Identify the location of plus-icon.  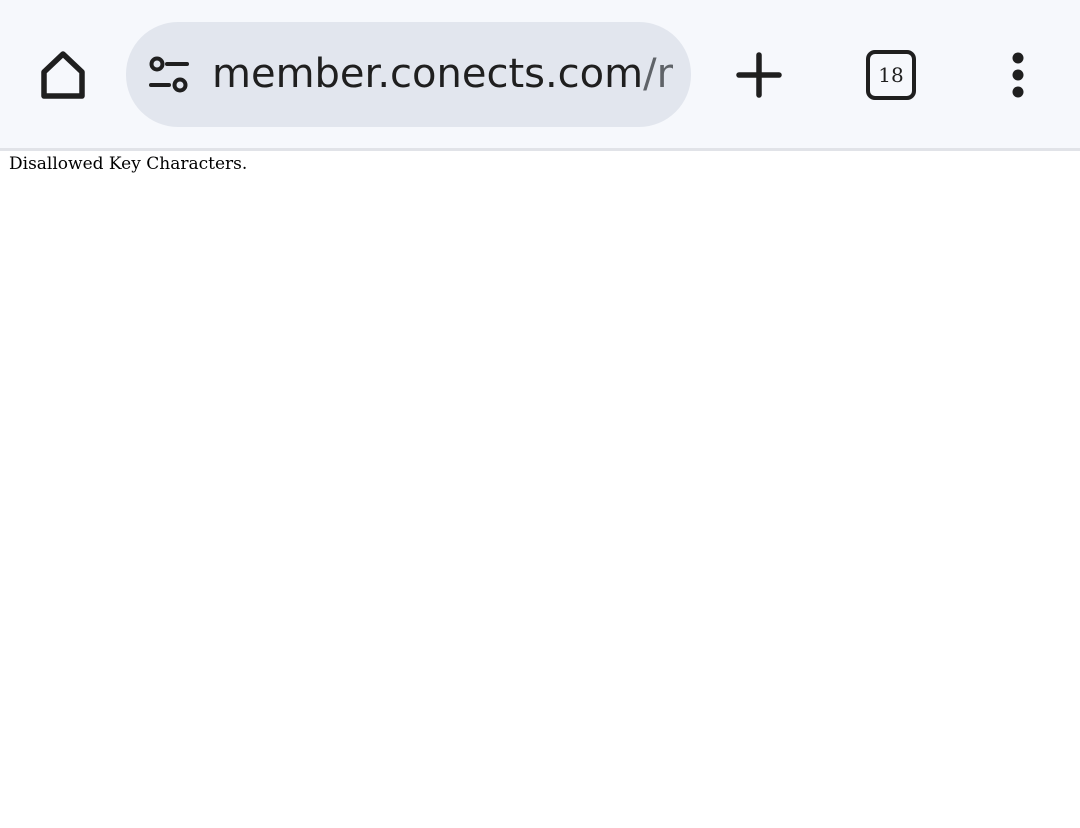
(759, 75).